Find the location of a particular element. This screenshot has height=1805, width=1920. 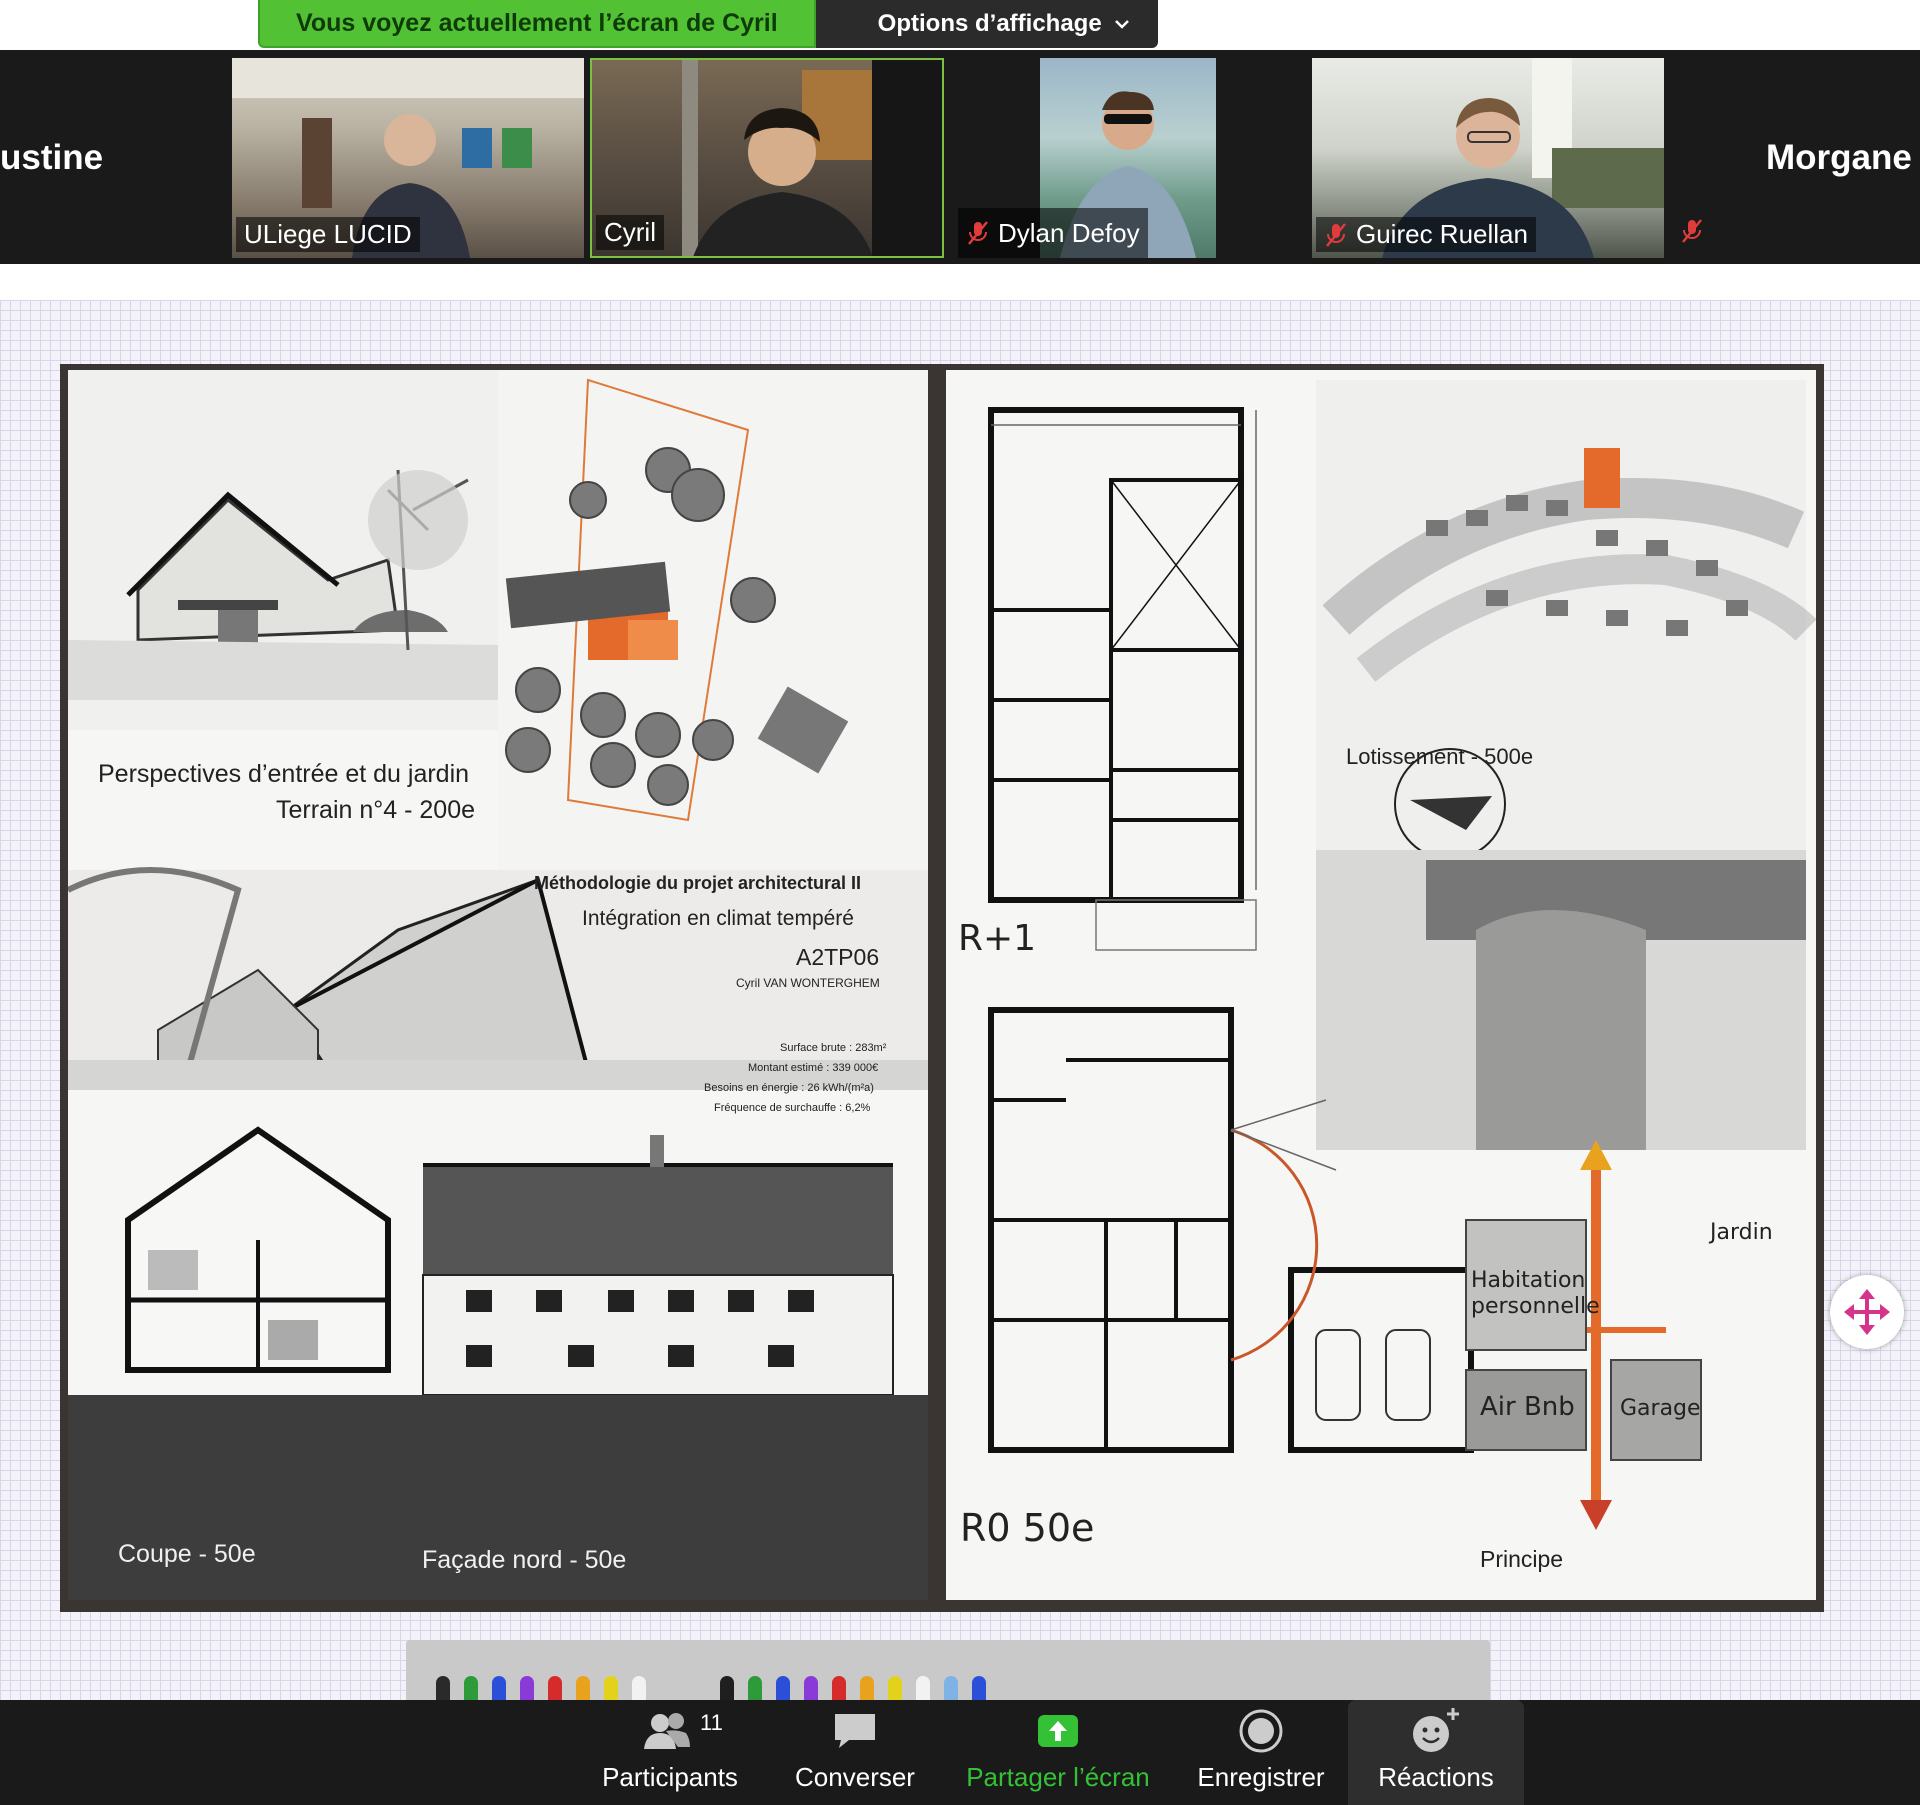

principle-airbnb-label: Air Bnb is located at coordinates (1527, 1407).